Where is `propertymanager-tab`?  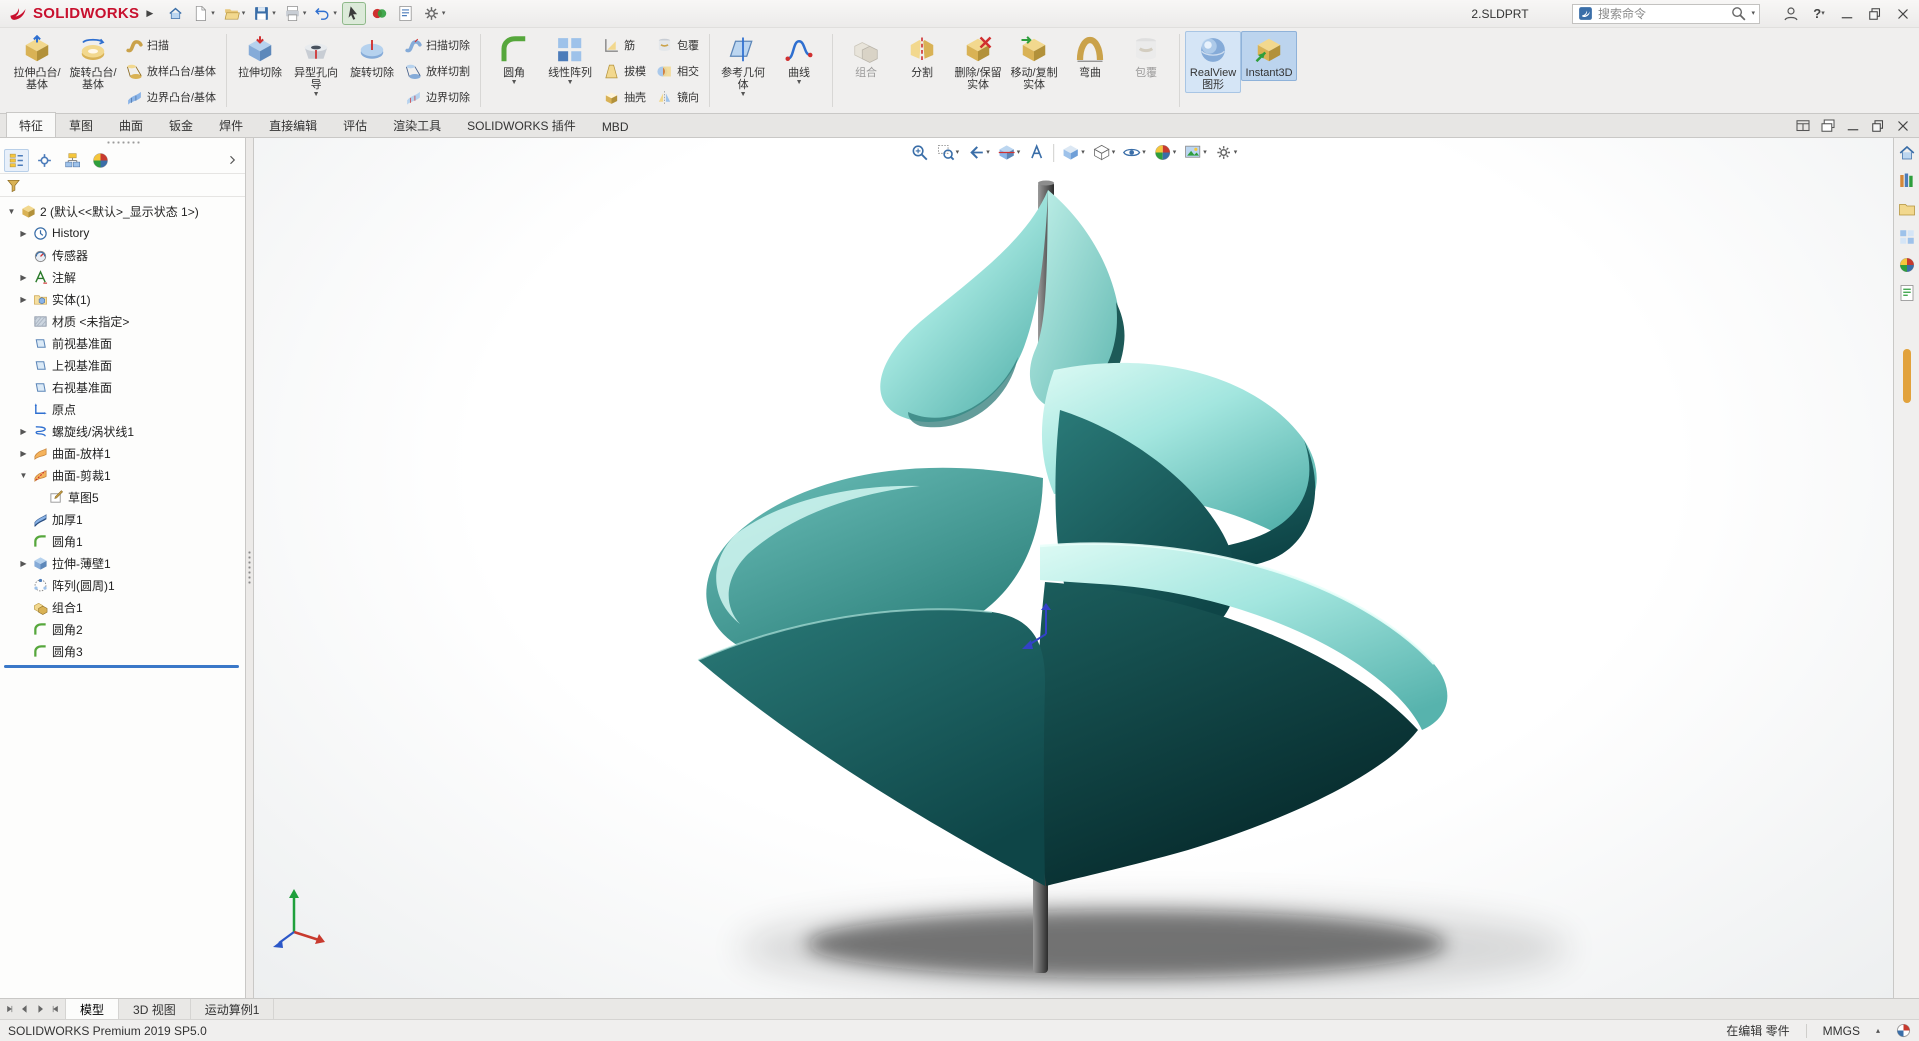 propertymanager-tab is located at coordinates (44, 160).